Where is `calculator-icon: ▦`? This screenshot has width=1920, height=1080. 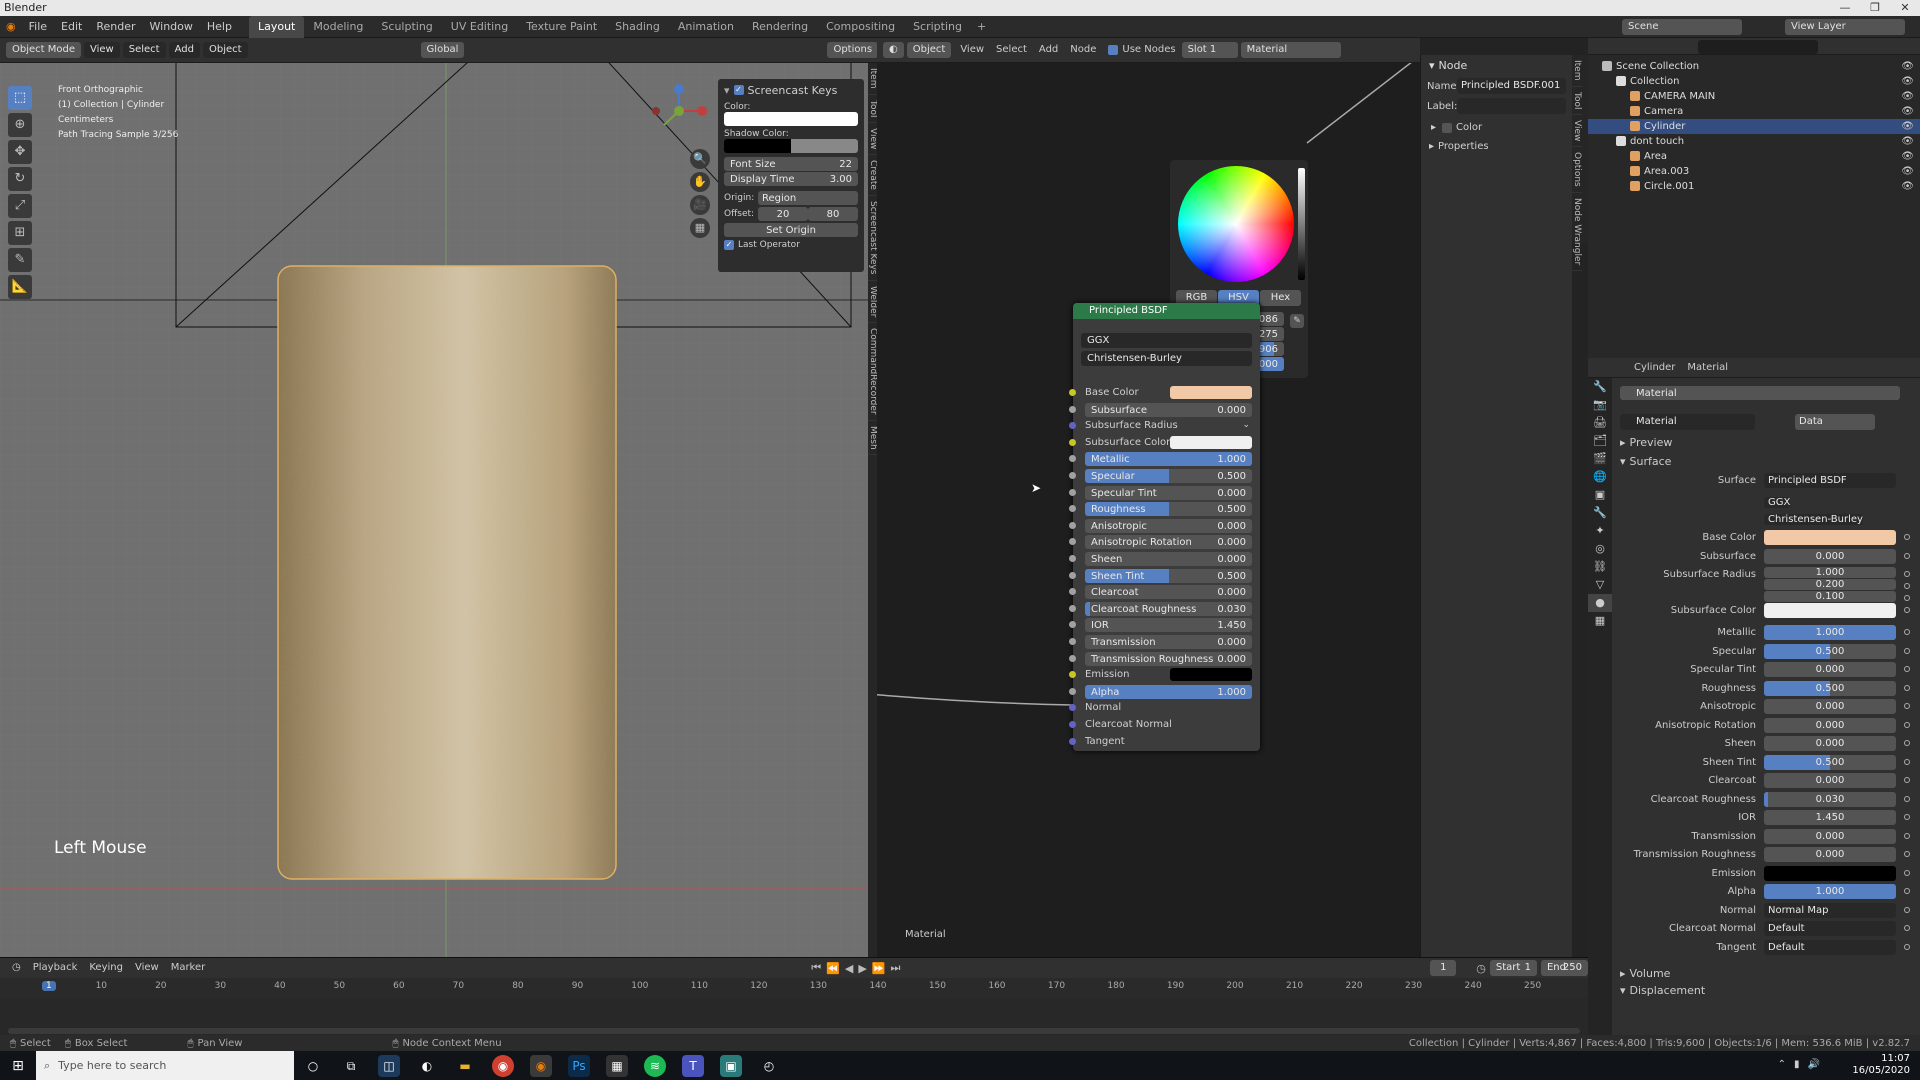 calculator-icon: ▦ is located at coordinates (617, 1065).